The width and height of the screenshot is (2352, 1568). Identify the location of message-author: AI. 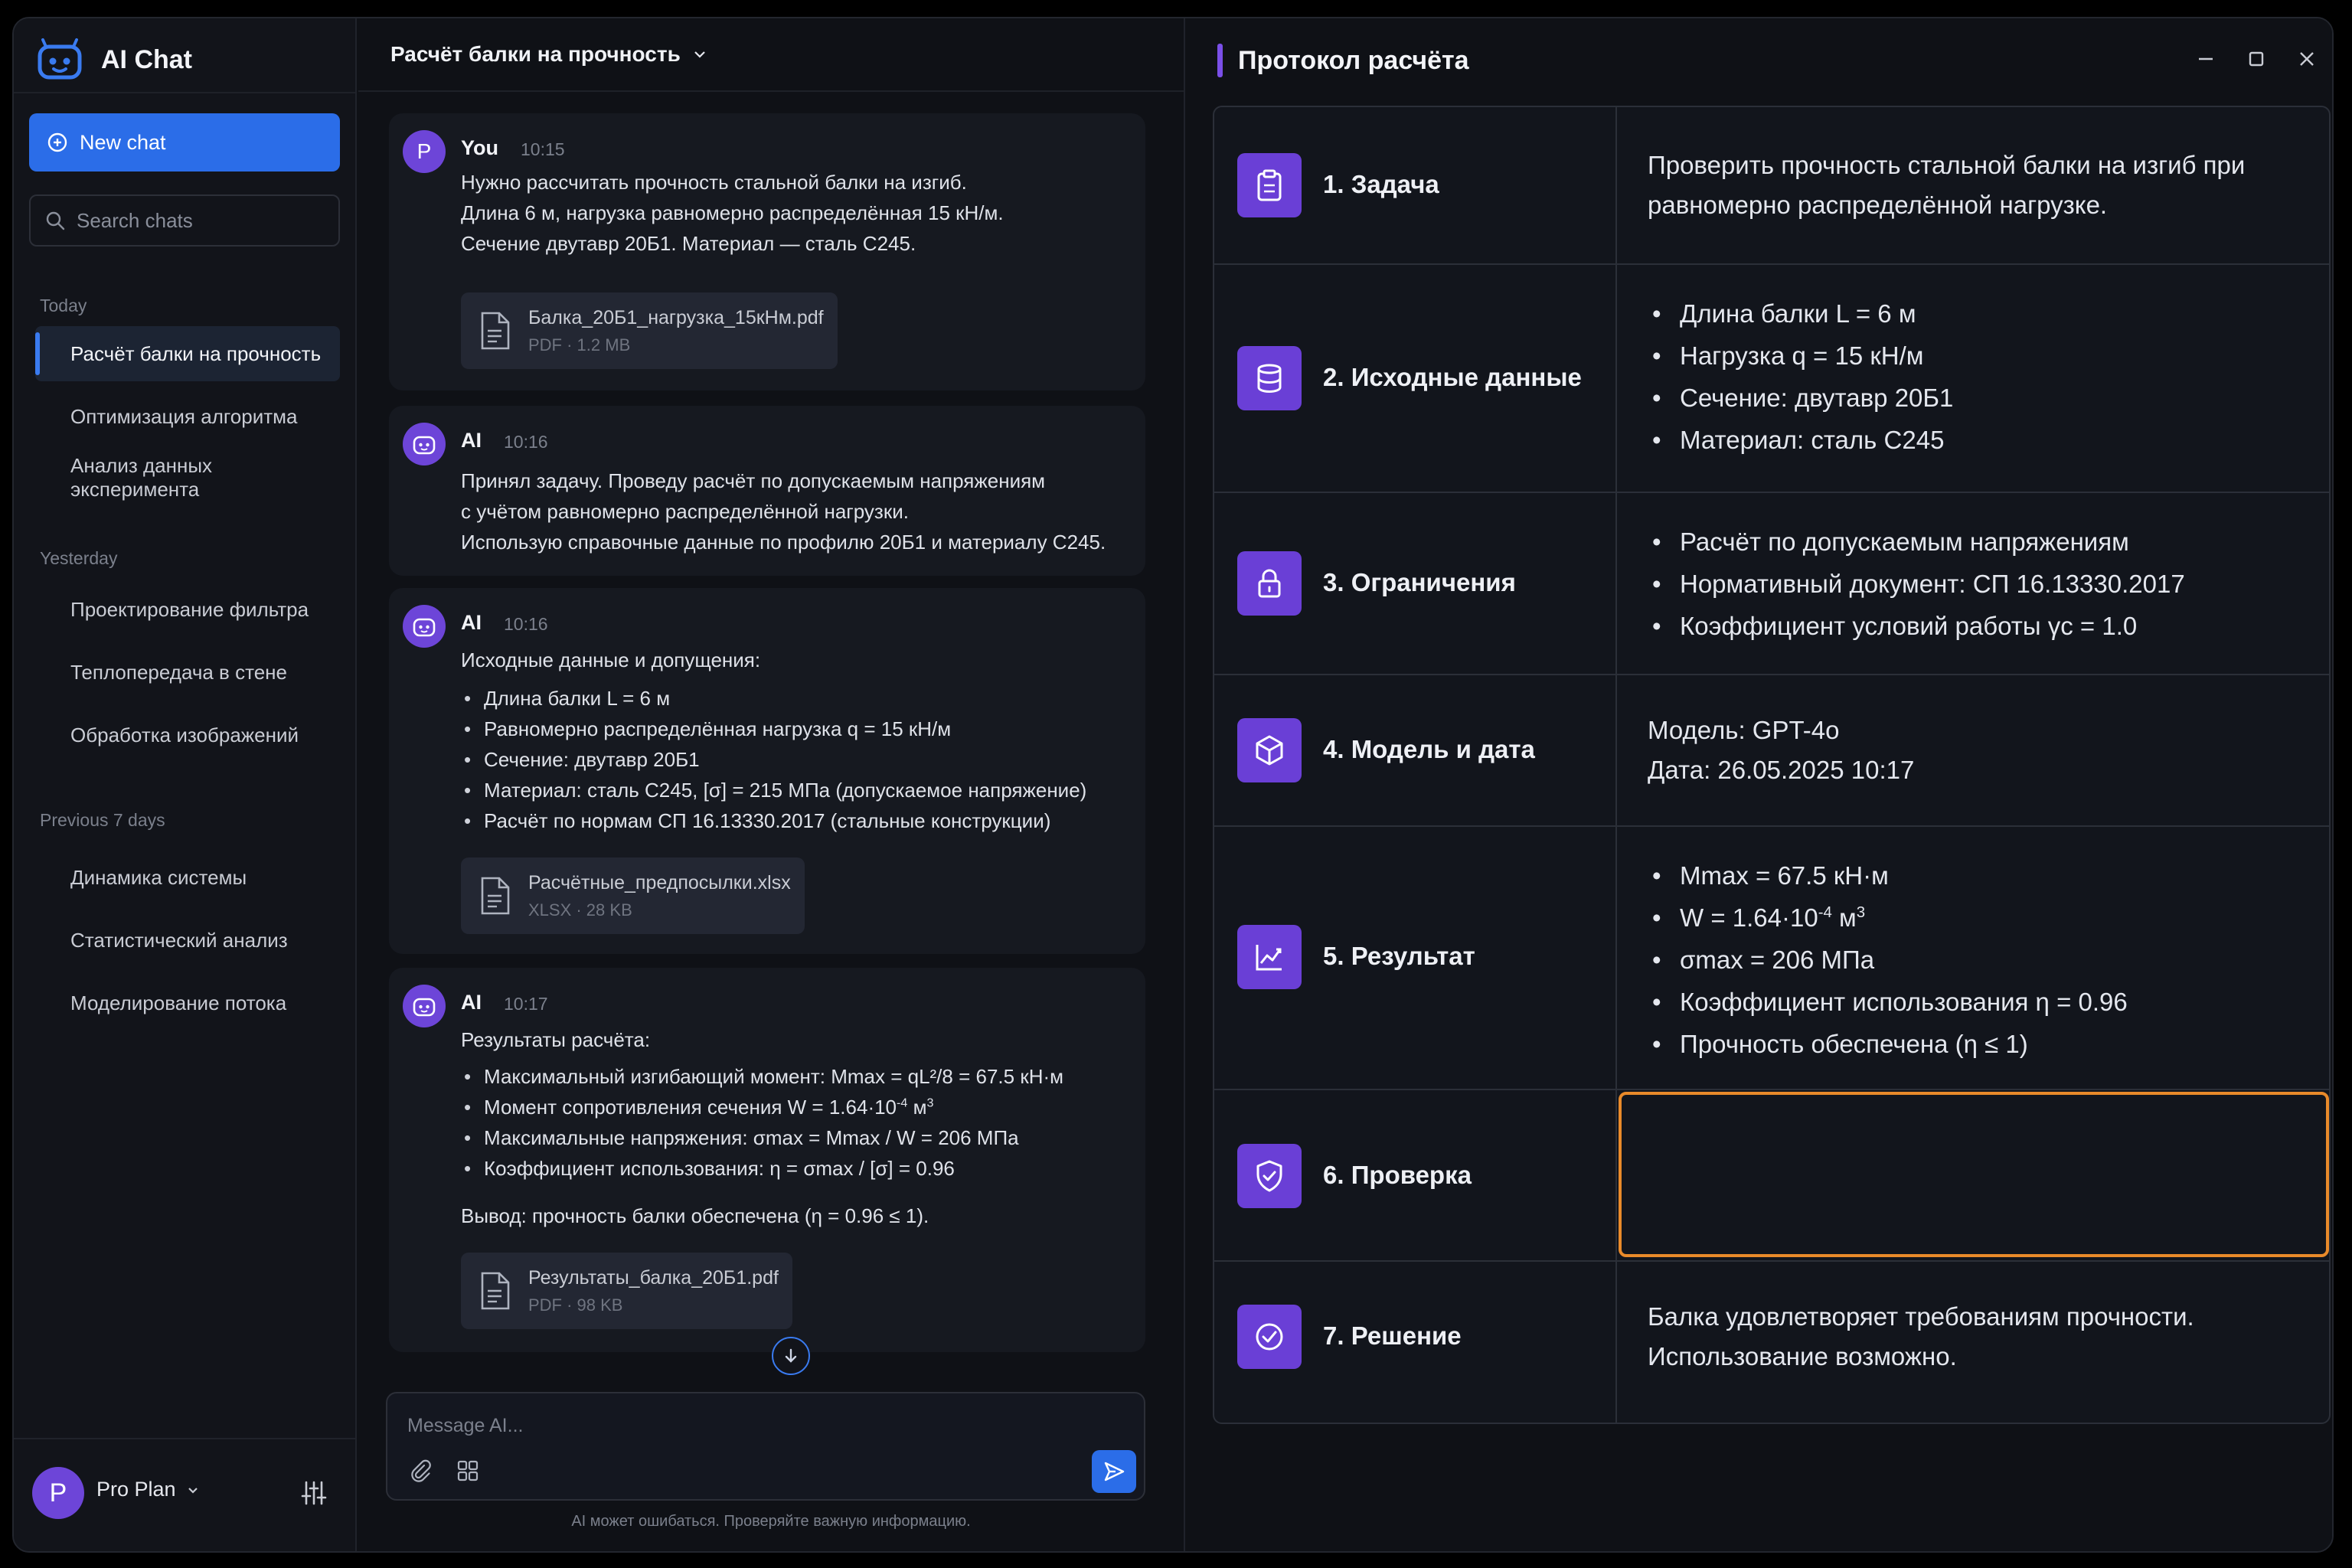
(471, 1002).